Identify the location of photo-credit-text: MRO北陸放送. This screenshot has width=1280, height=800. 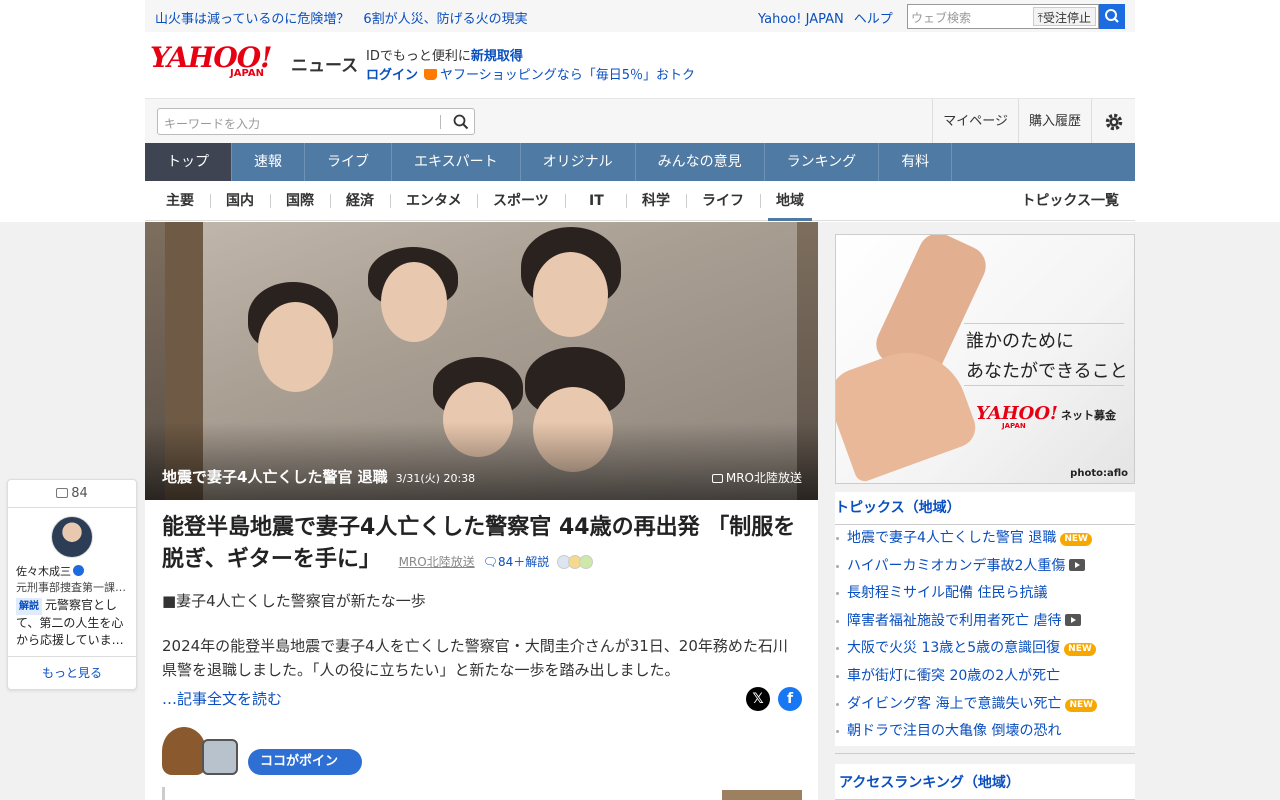
(763, 478).